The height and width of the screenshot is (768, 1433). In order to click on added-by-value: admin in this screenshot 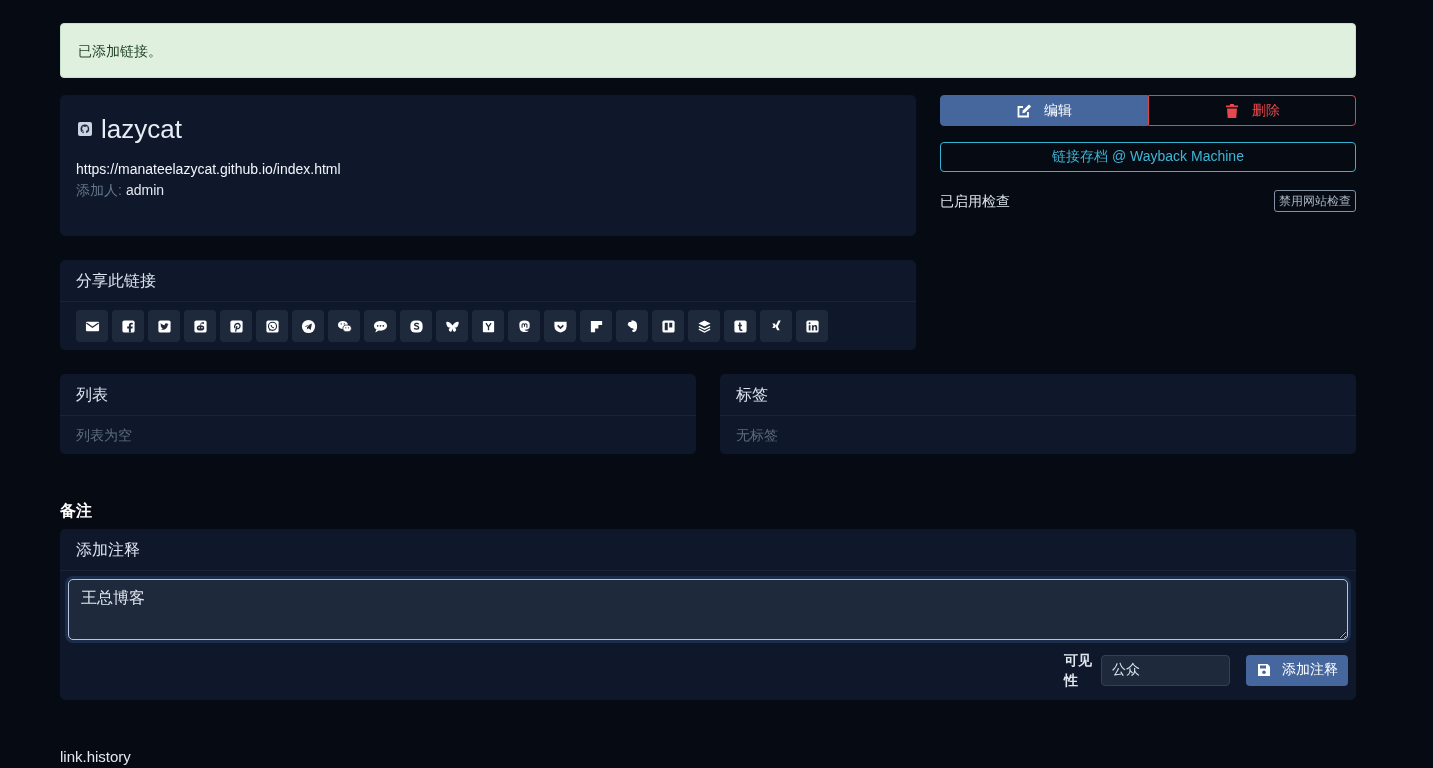, I will do `click(145, 190)`.